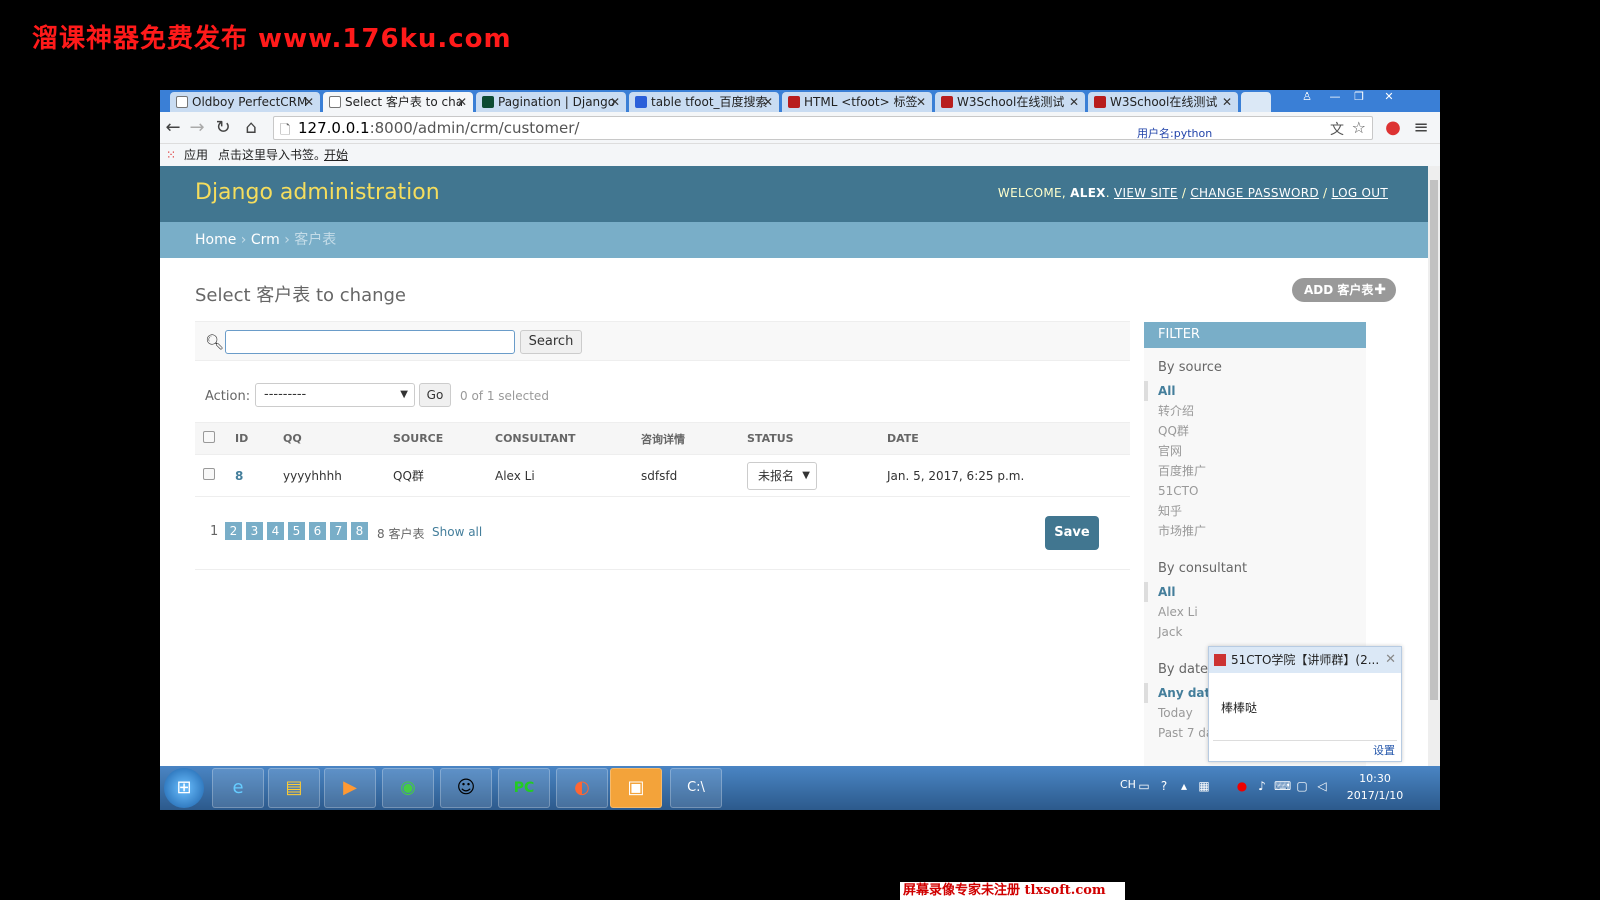 This screenshot has width=1600, height=900. I want to click on column-status: STATUS, so click(809, 438).